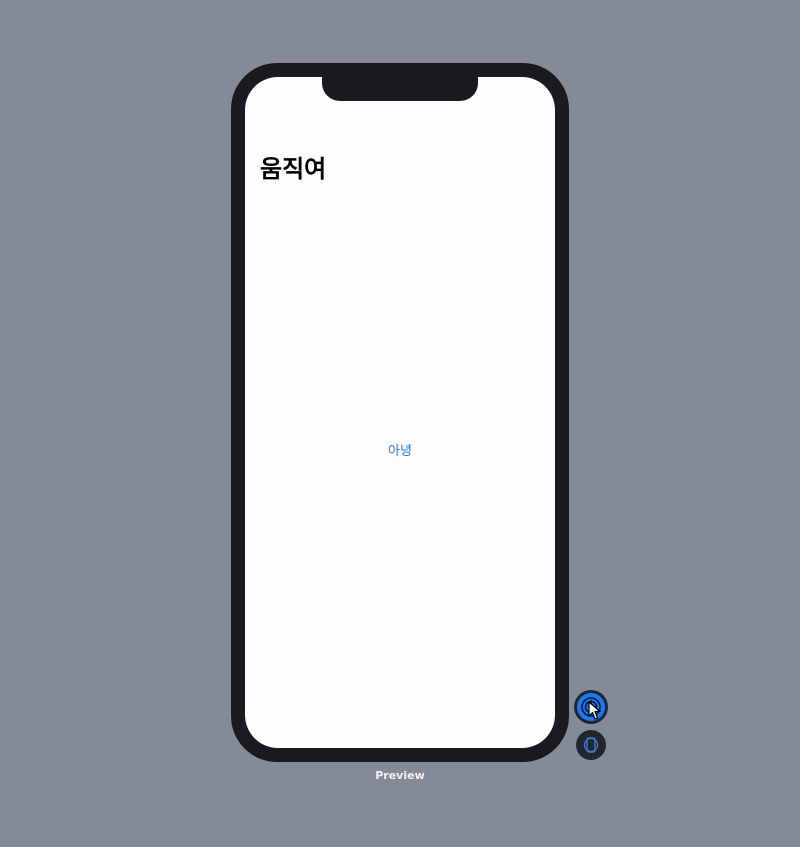  Describe the element at coordinates (400, 775) in the screenshot. I see `preview-label: Preview` at that location.